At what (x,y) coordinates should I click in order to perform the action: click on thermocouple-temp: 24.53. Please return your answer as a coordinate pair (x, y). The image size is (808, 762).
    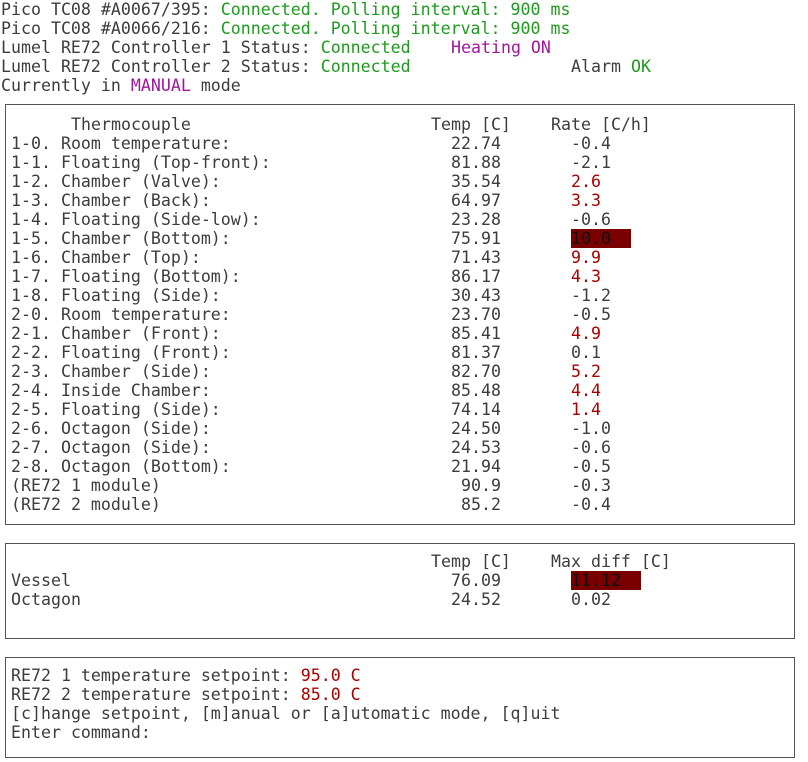
    Looking at the image, I should click on (476, 447).